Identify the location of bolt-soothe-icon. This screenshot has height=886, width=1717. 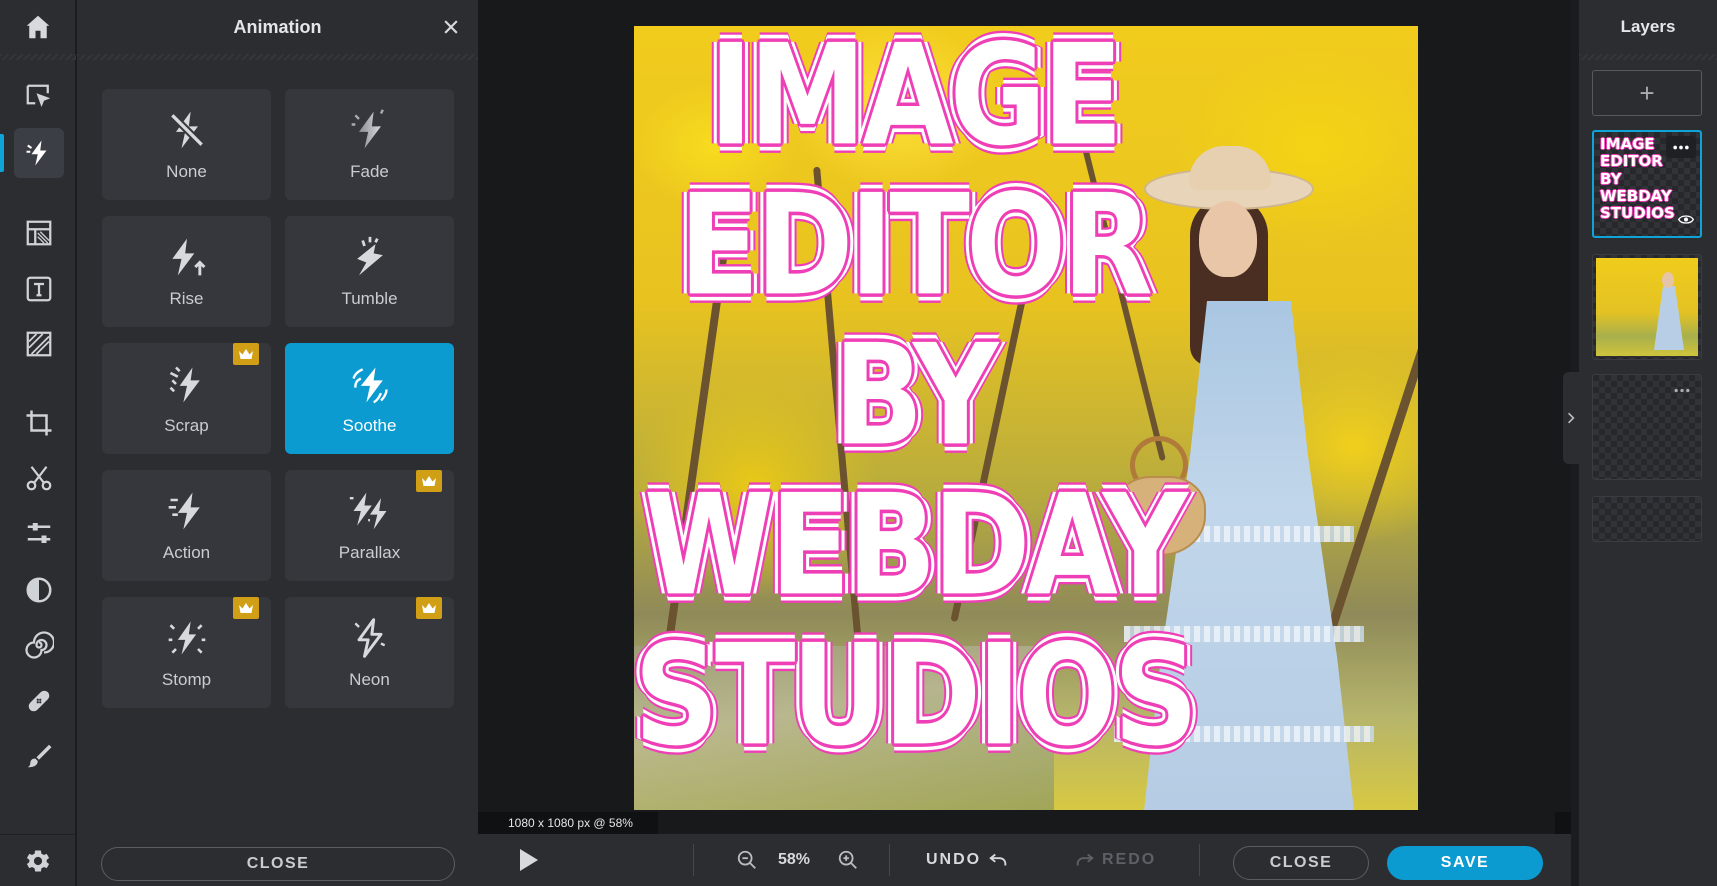
(369, 385).